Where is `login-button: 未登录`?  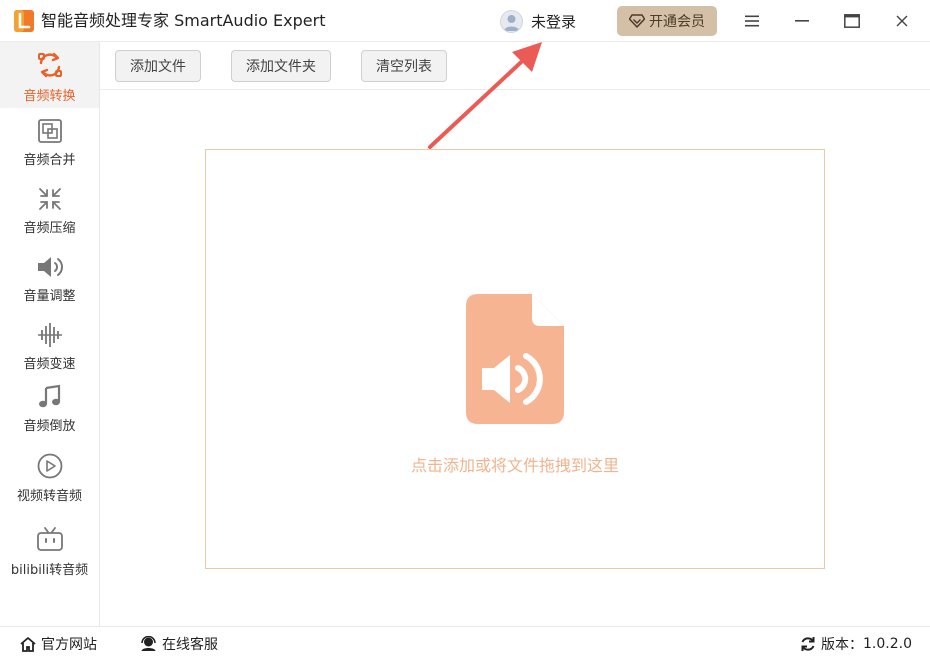 login-button: 未登录 is located at coordinates (538, 21).